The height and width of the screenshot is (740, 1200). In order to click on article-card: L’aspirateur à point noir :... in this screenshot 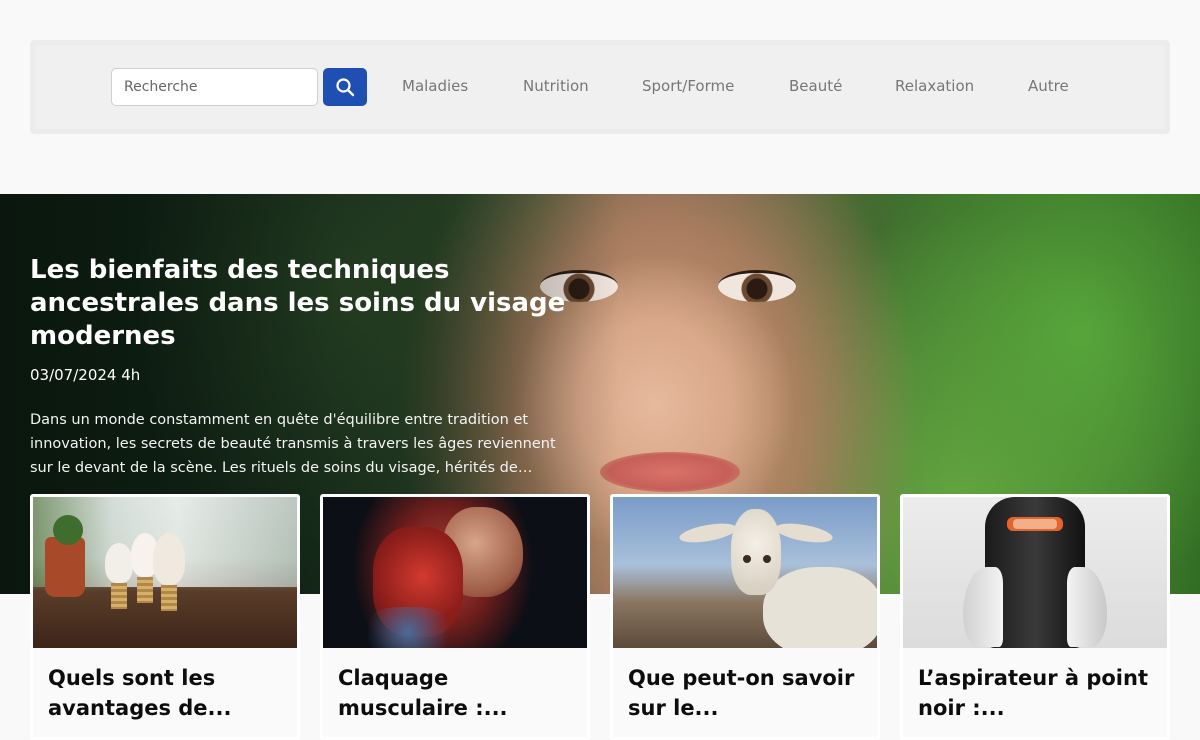, I will do `click(1035, 617)`.